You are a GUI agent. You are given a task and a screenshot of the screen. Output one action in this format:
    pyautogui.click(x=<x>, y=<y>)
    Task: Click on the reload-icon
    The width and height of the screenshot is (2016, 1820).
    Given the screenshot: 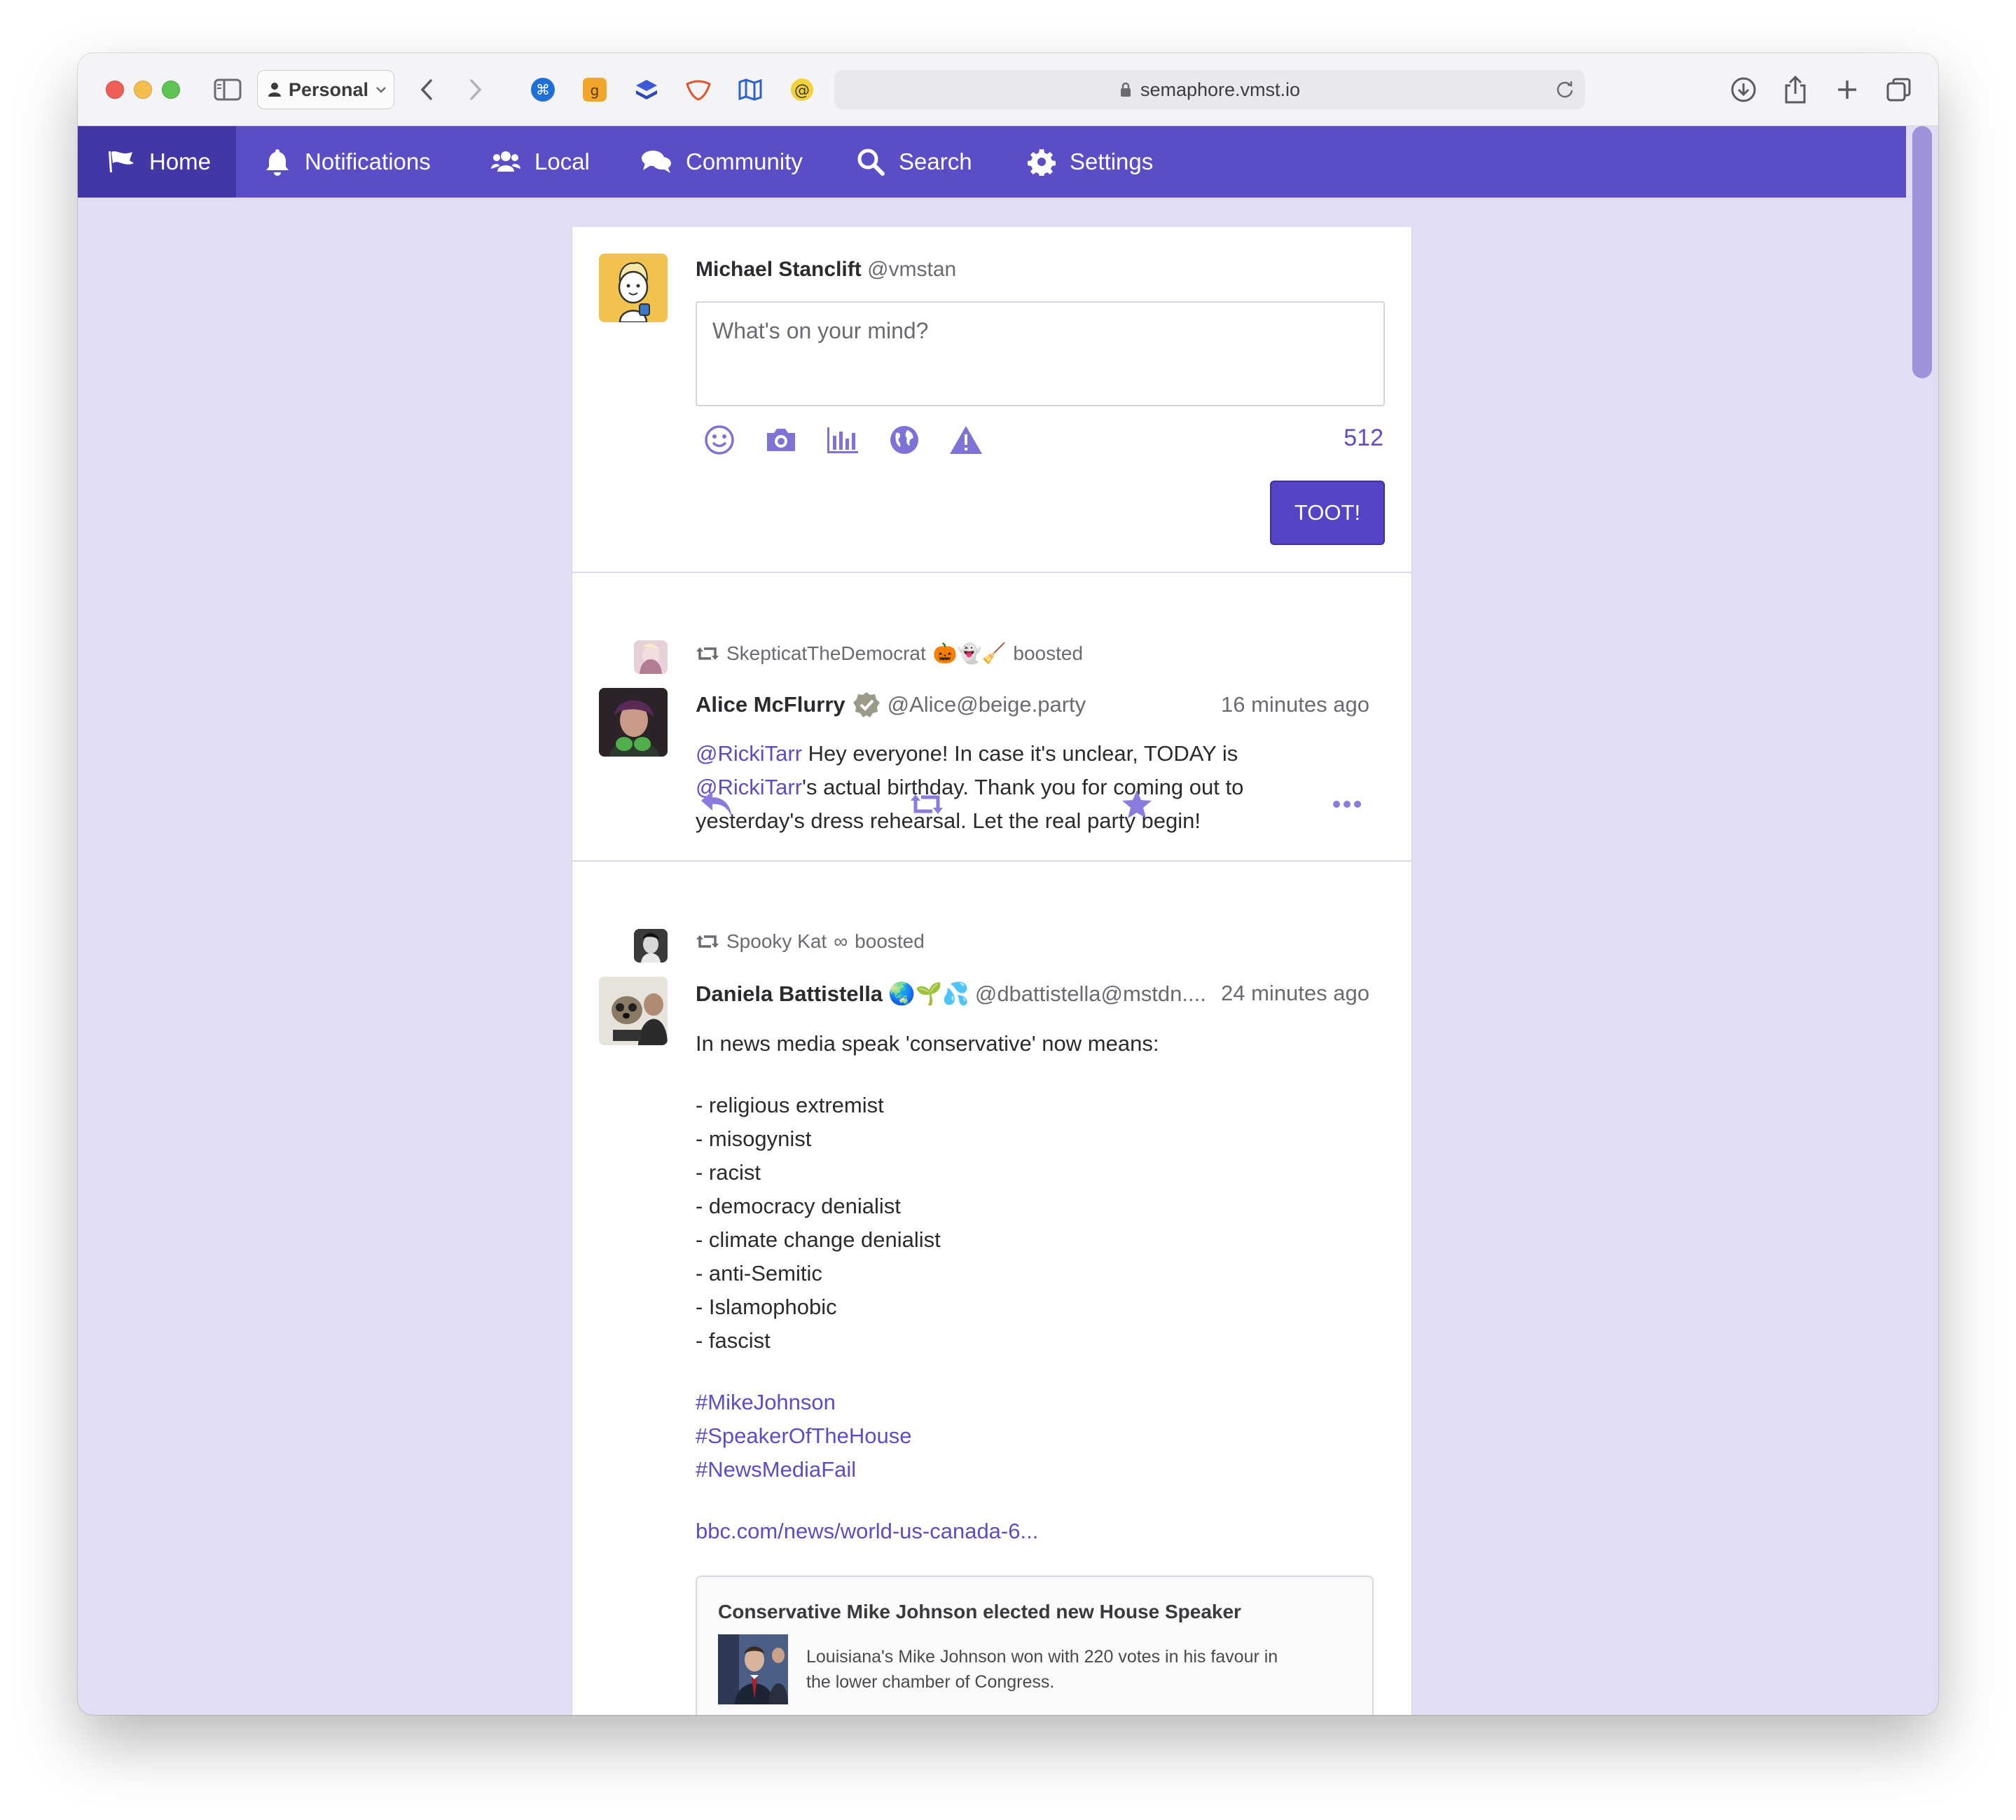 What is the action you would take?
    pyautogui.click(x=1564, y=91)
    